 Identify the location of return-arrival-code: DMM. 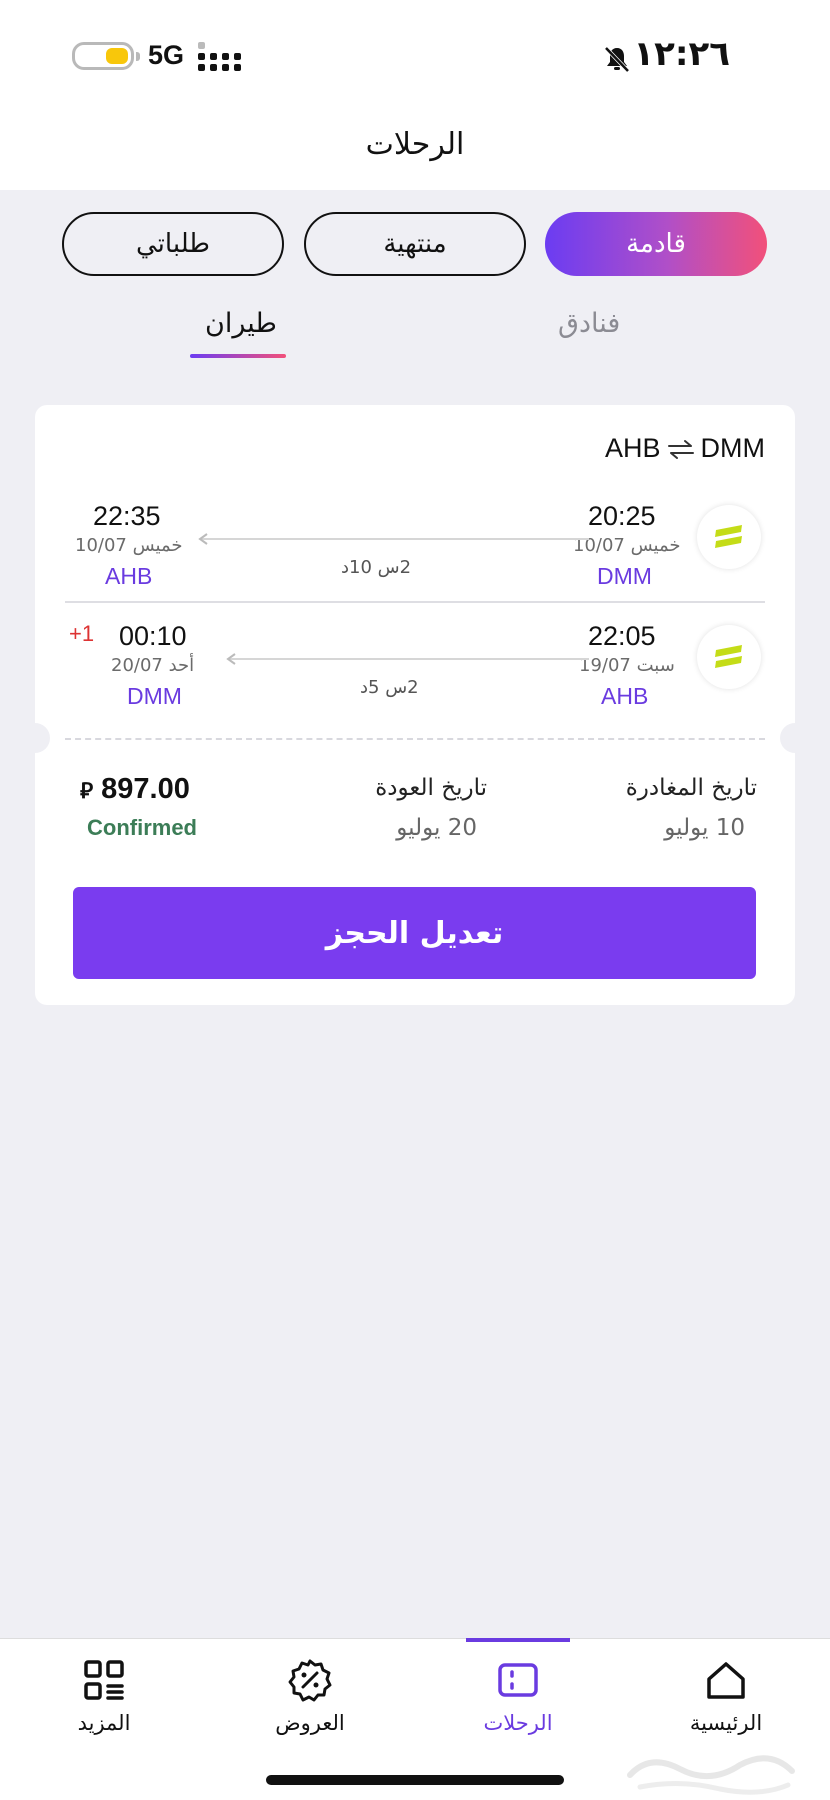
(154, 696).